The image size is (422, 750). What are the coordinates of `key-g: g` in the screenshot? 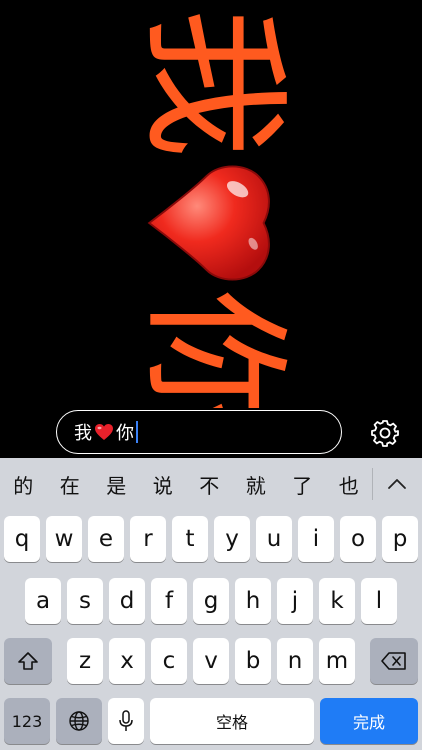 It's located at (211, 601).